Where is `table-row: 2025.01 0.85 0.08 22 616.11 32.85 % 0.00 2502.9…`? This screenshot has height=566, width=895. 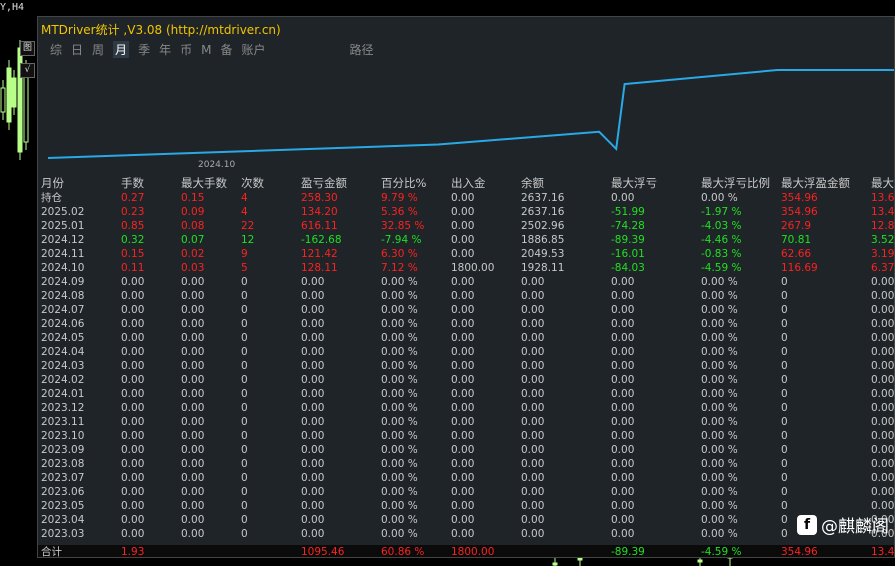 table-row: 2025.01 0.85 0.08 22 616.11 32.85 % 0.00 2502.9… is located at coordinates (466, 226).